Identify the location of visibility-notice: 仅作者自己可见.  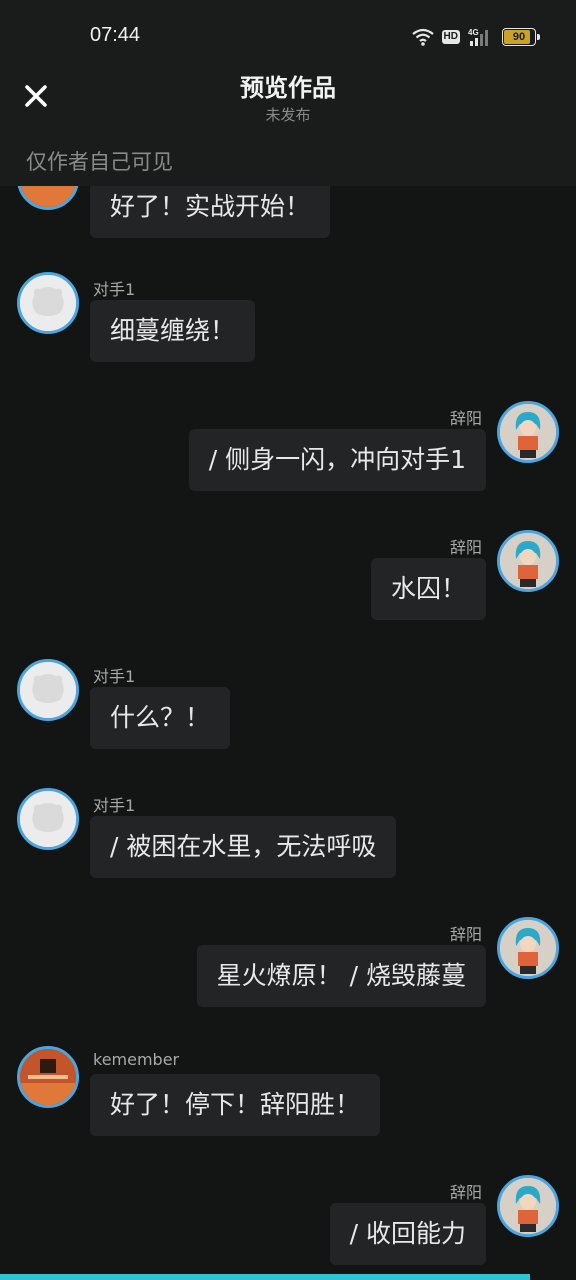
(288, 160).